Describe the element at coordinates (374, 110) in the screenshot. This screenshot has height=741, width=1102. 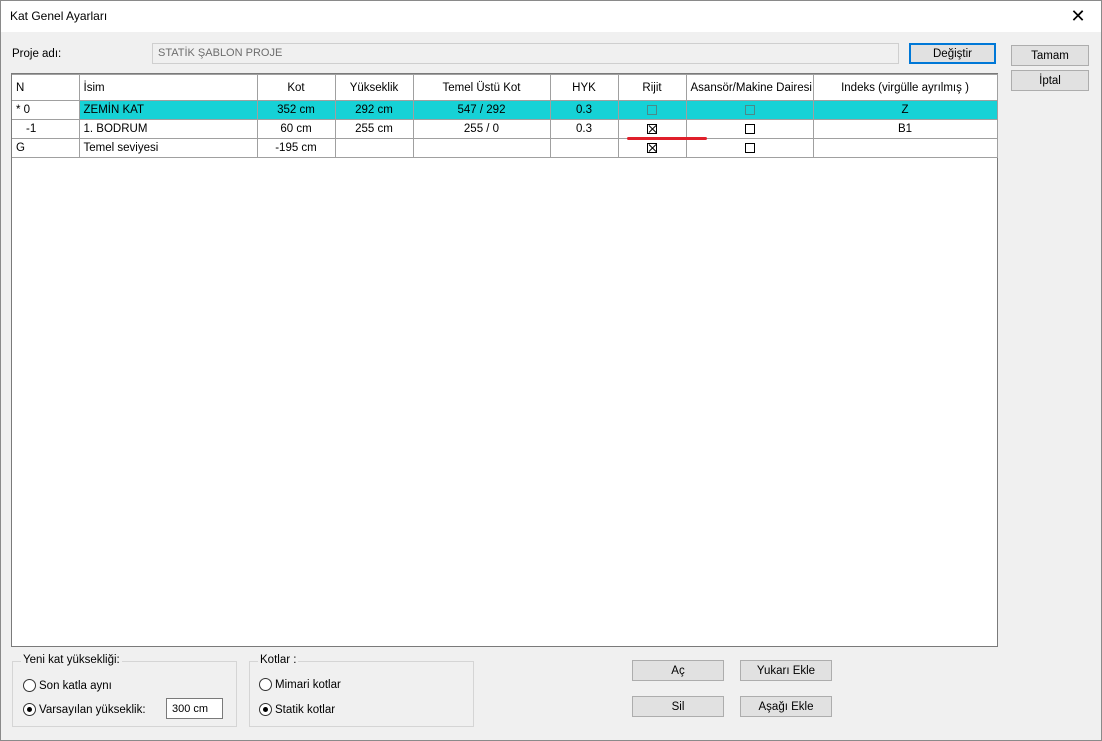
I see `cell-height: 292 cm` at that location.